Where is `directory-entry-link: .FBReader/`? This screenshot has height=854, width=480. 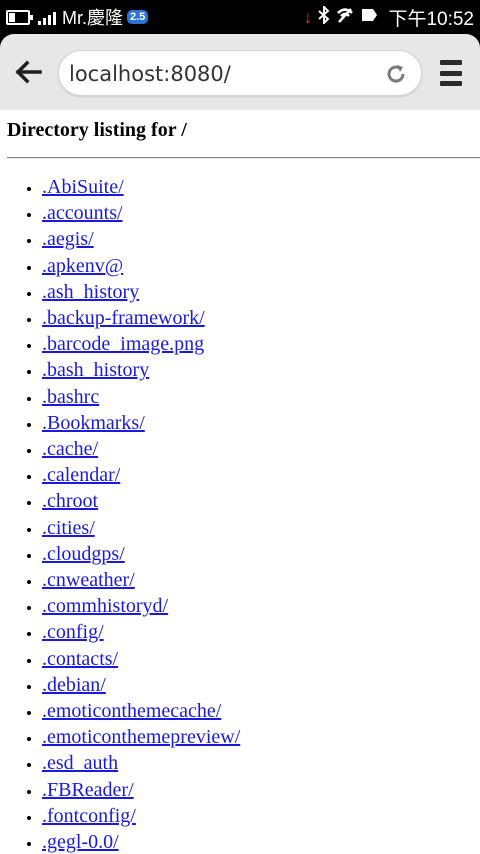 directory-entry-link: .FBReader/ is located at coordinates (88, 790).